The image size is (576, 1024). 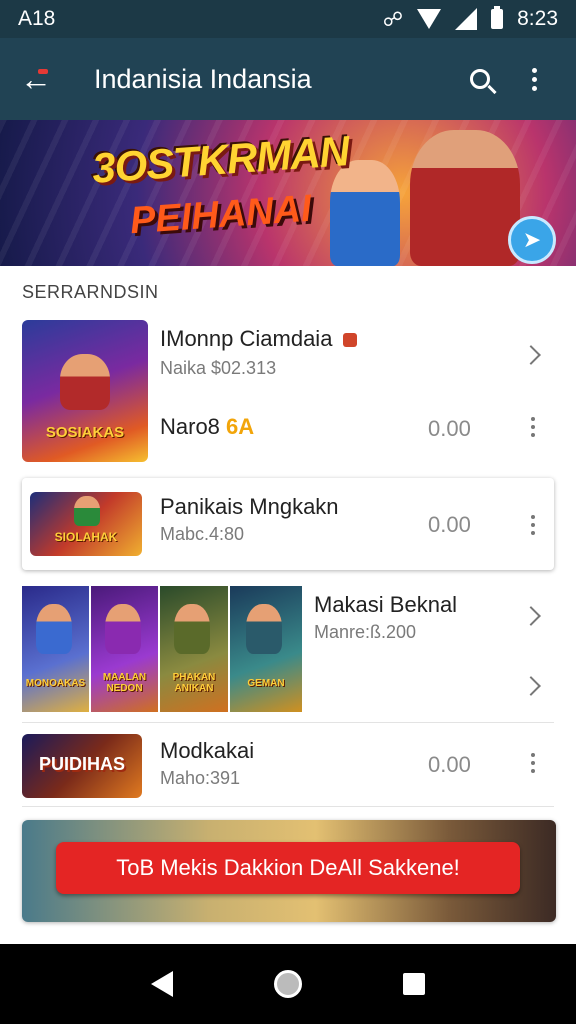 I want to click on thumbnail-label: PUIDIHAS, so click(x=81, y=764).